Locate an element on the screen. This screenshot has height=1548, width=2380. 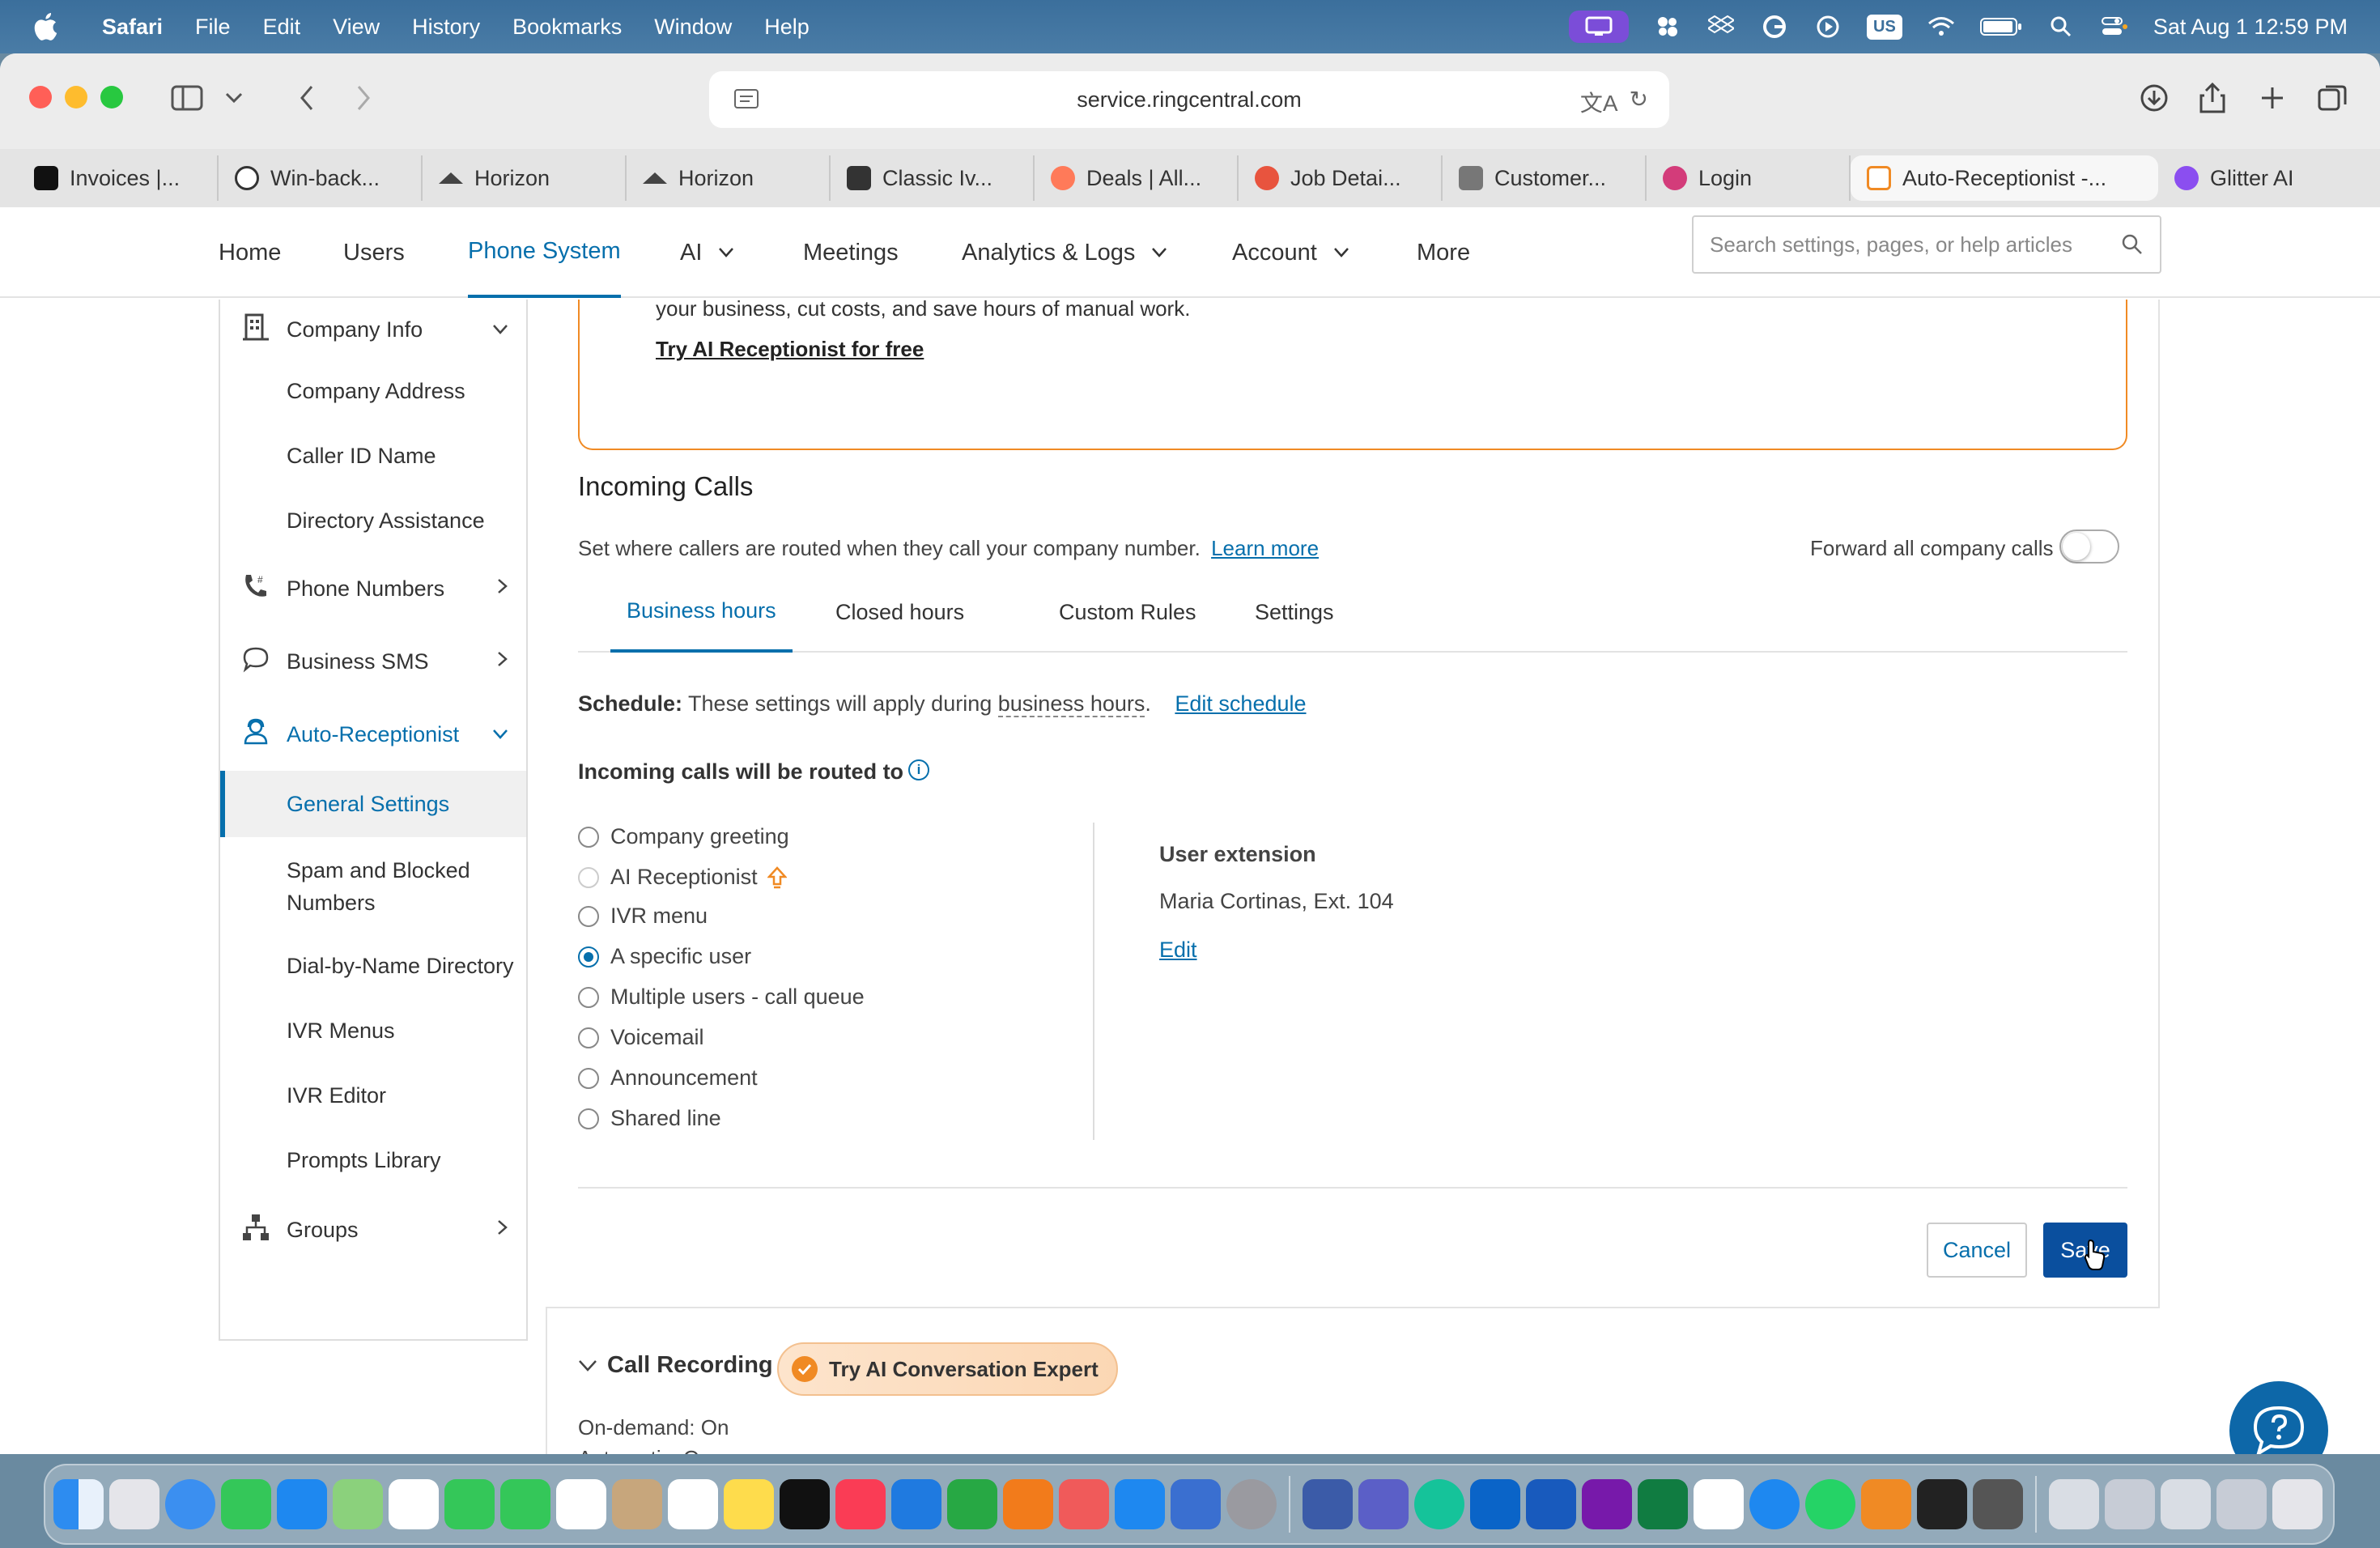
phone-icon is located at coordinates (525, 1504).